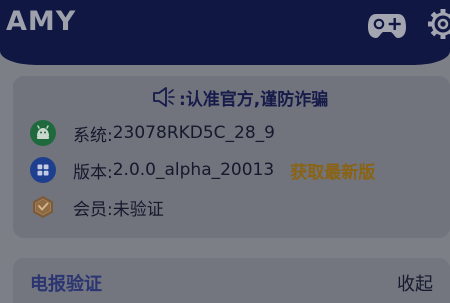 Image resolution: width=450 pixels, height=303 pixels. I want to click on speaker-icon, so click(164, 97).